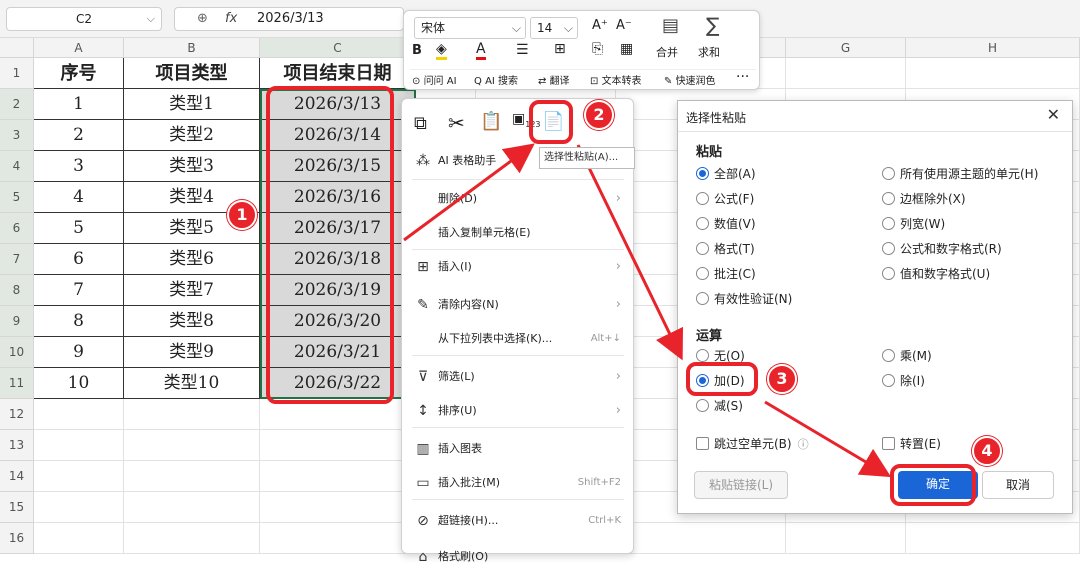 Image resolution: width=1080 pixels, height=571 pixels. I want to click on font-color-icon: A, so click(481, 50).